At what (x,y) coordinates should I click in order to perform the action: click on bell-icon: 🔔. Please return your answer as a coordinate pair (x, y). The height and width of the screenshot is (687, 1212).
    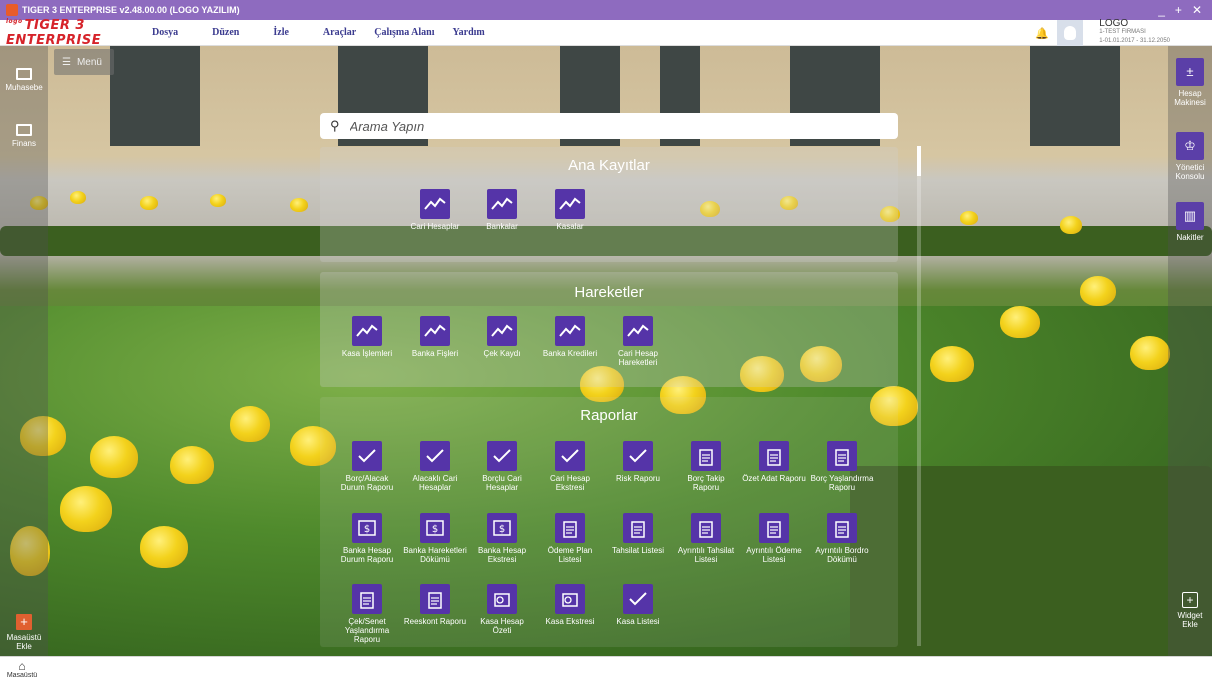
    Looking at the image, I should click on (1042, 33).